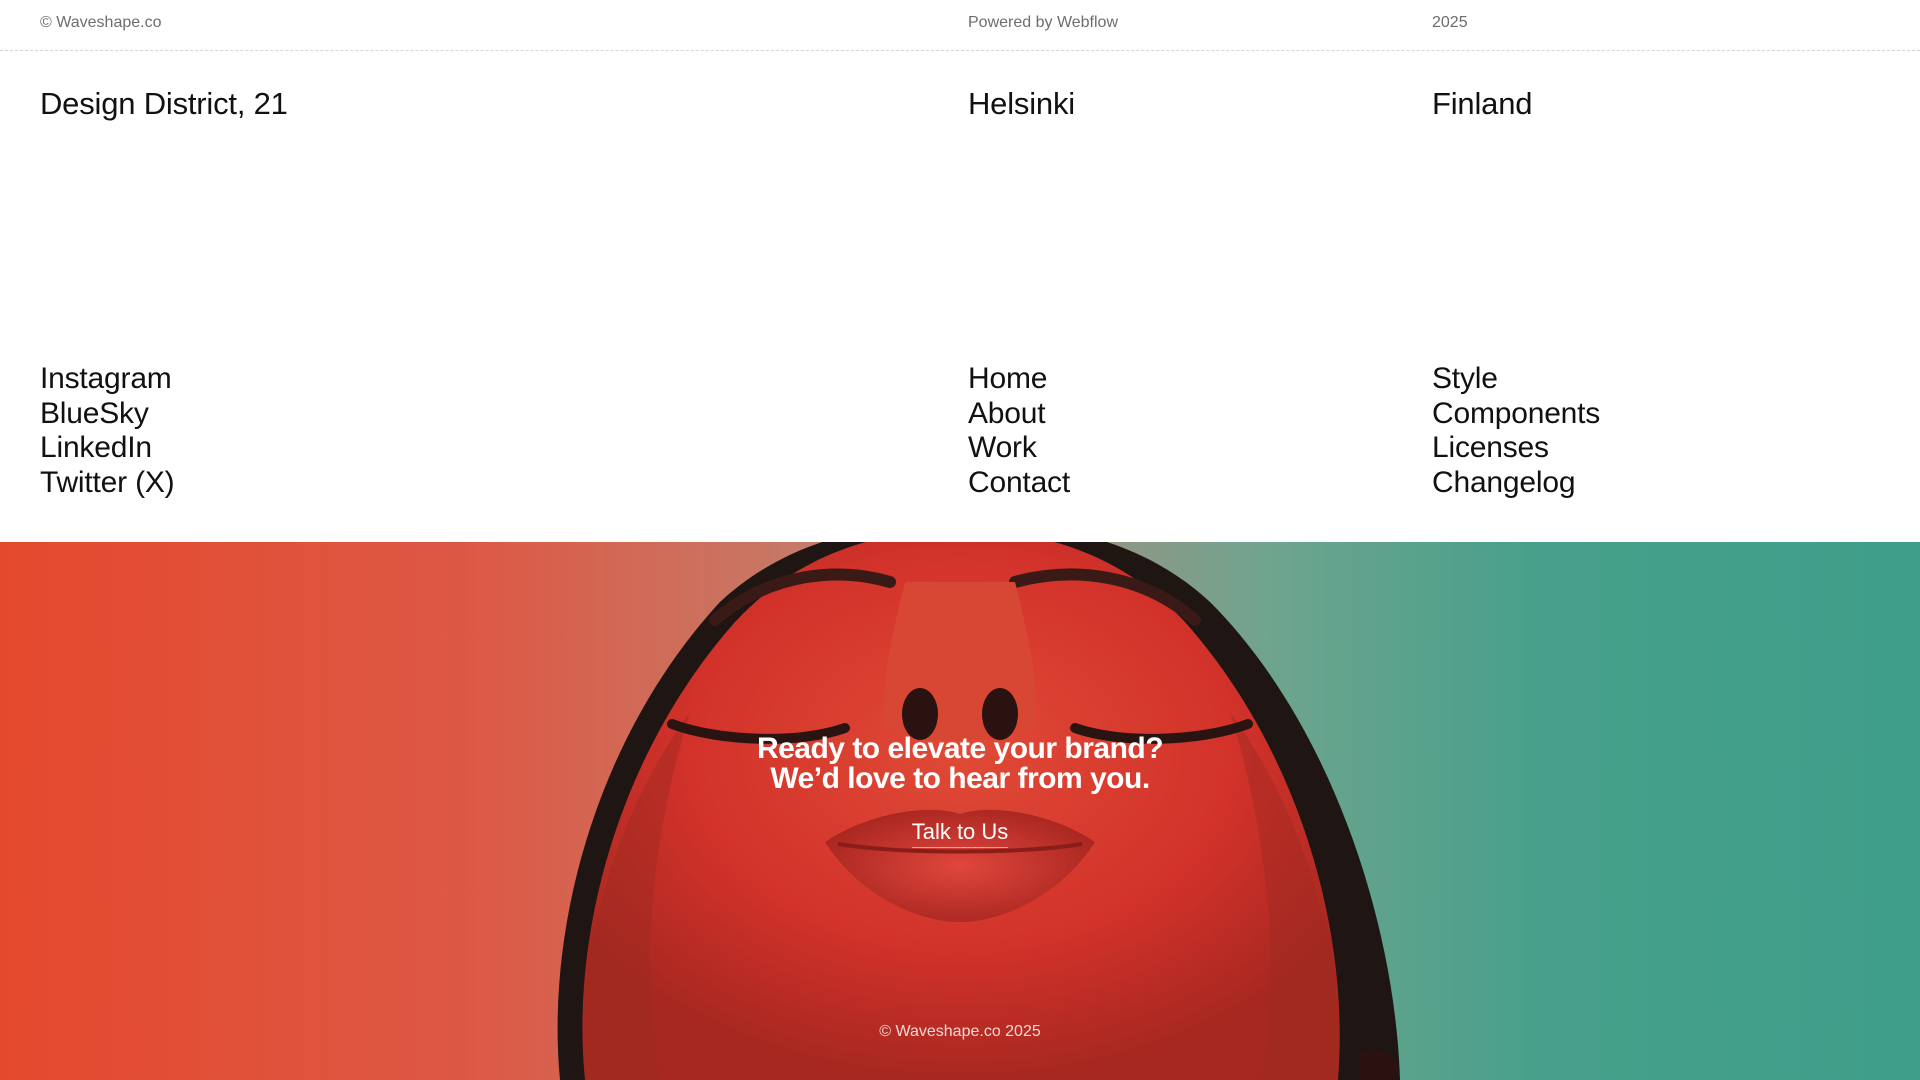 The image size is (1920, 1080). I want to click on meta-year: 2025, so click(1450, 22).